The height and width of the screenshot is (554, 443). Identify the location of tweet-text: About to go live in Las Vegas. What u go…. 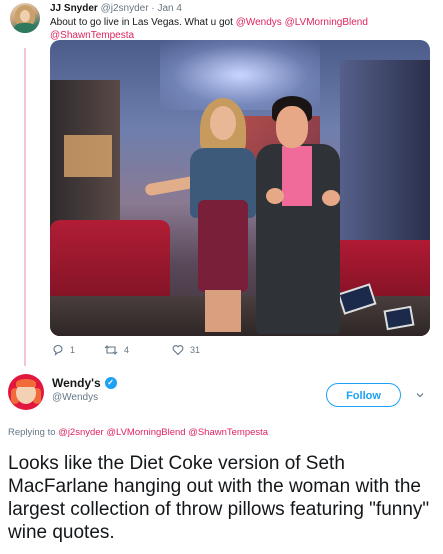
(242, 29).